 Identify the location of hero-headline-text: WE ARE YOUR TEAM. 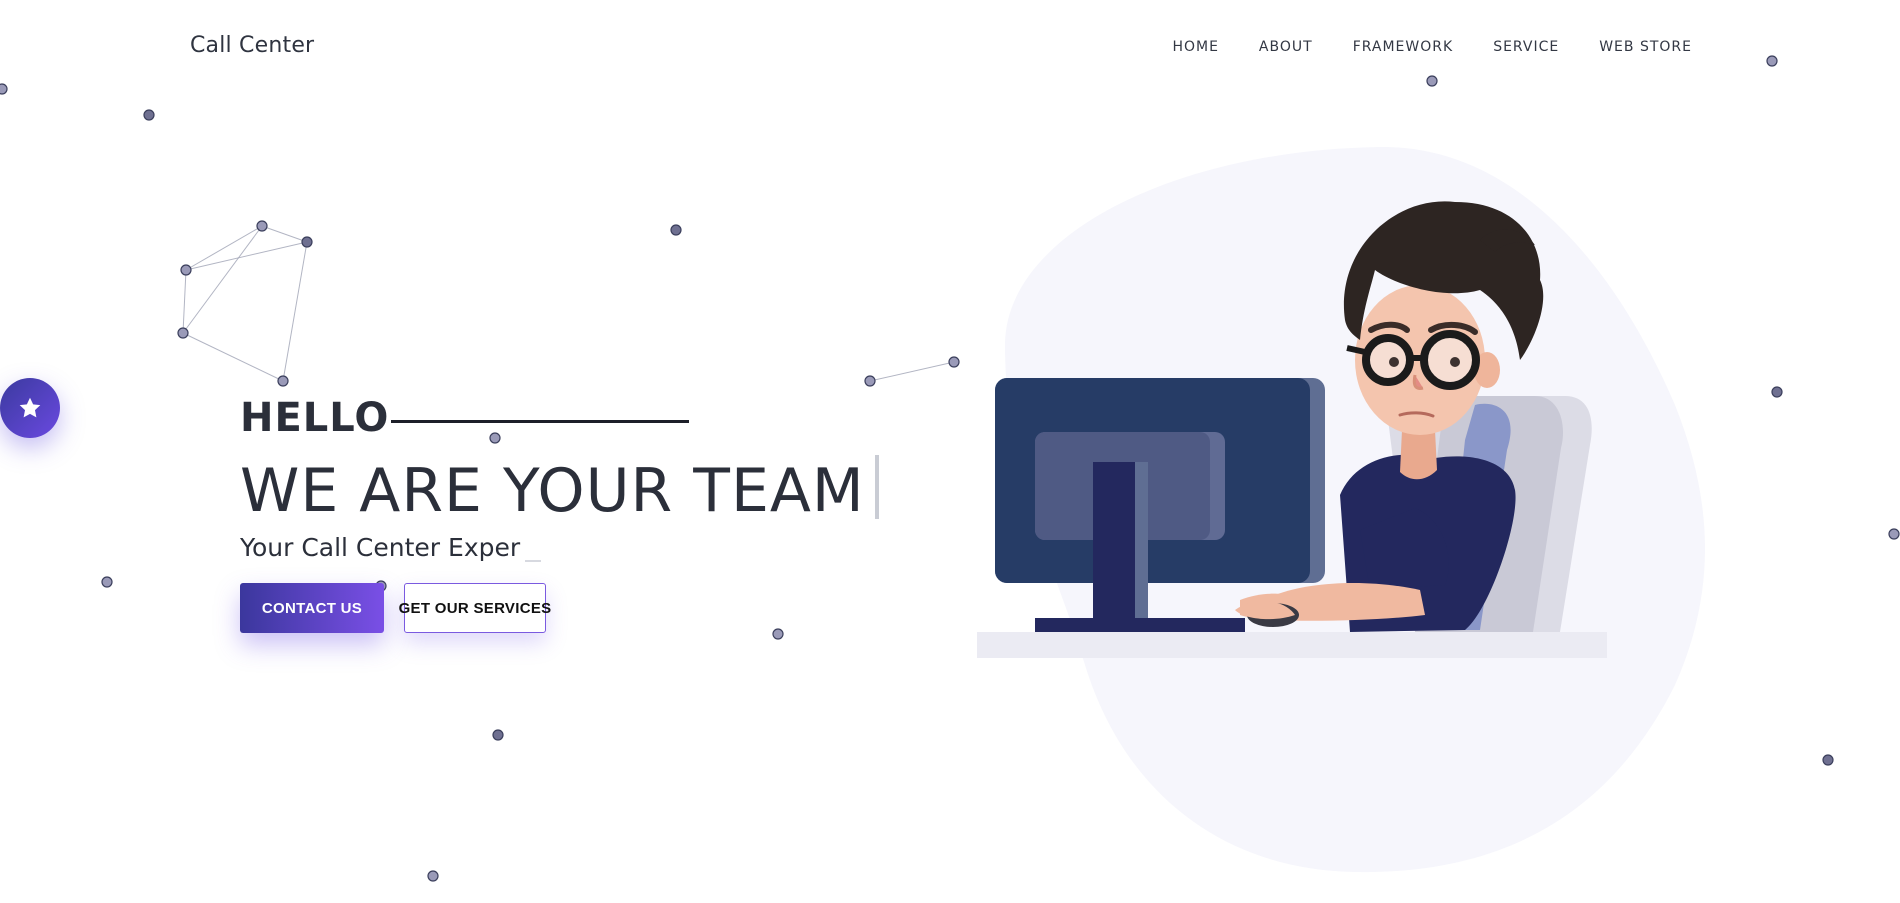
(552, 491).